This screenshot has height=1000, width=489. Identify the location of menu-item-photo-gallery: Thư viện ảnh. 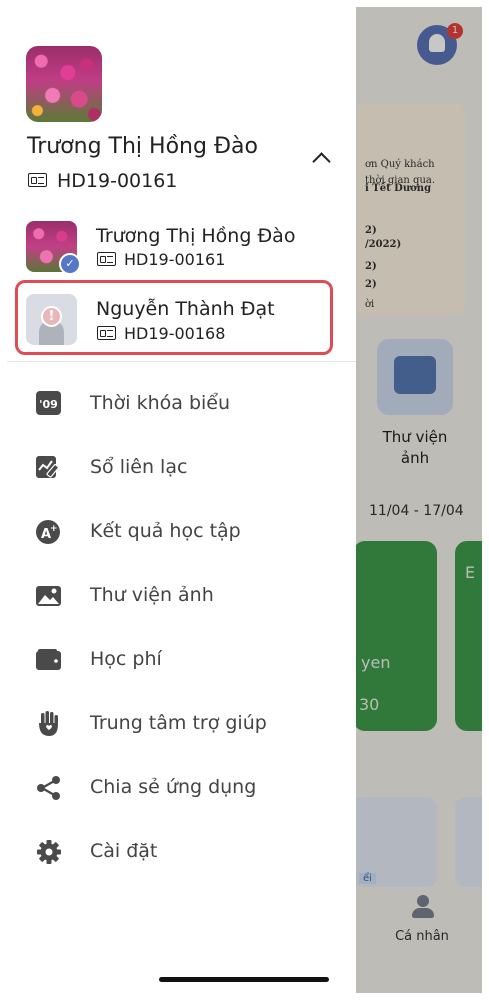
(181, 595).